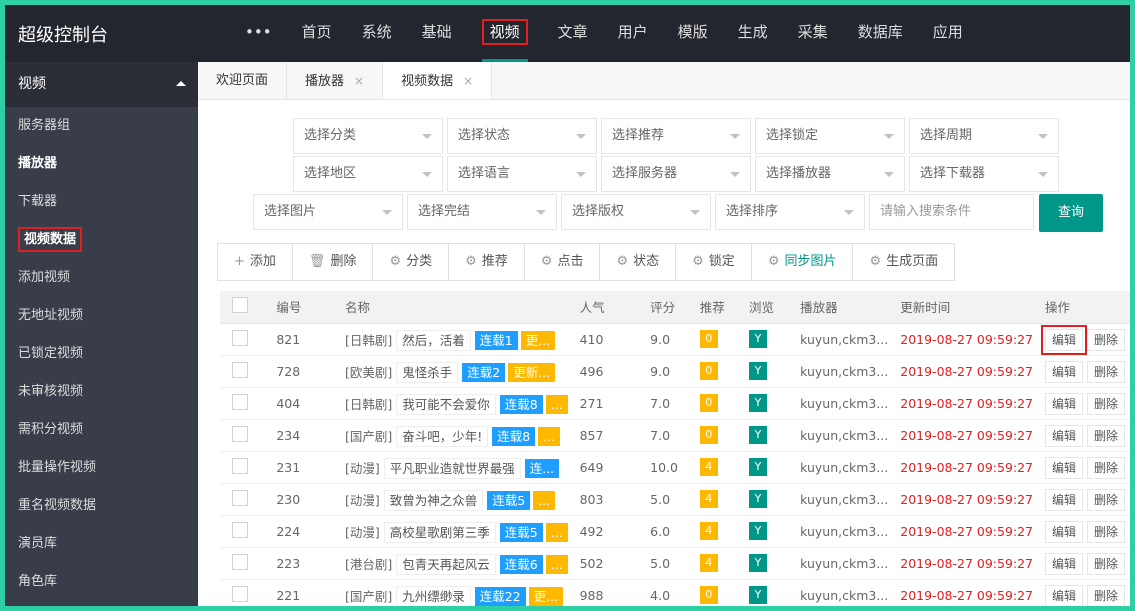 The image size is (1135, 611). Describe the element at coordinates (446, 404) in the screenshot. I see `video-name: 我可能不会爱你` at that location.